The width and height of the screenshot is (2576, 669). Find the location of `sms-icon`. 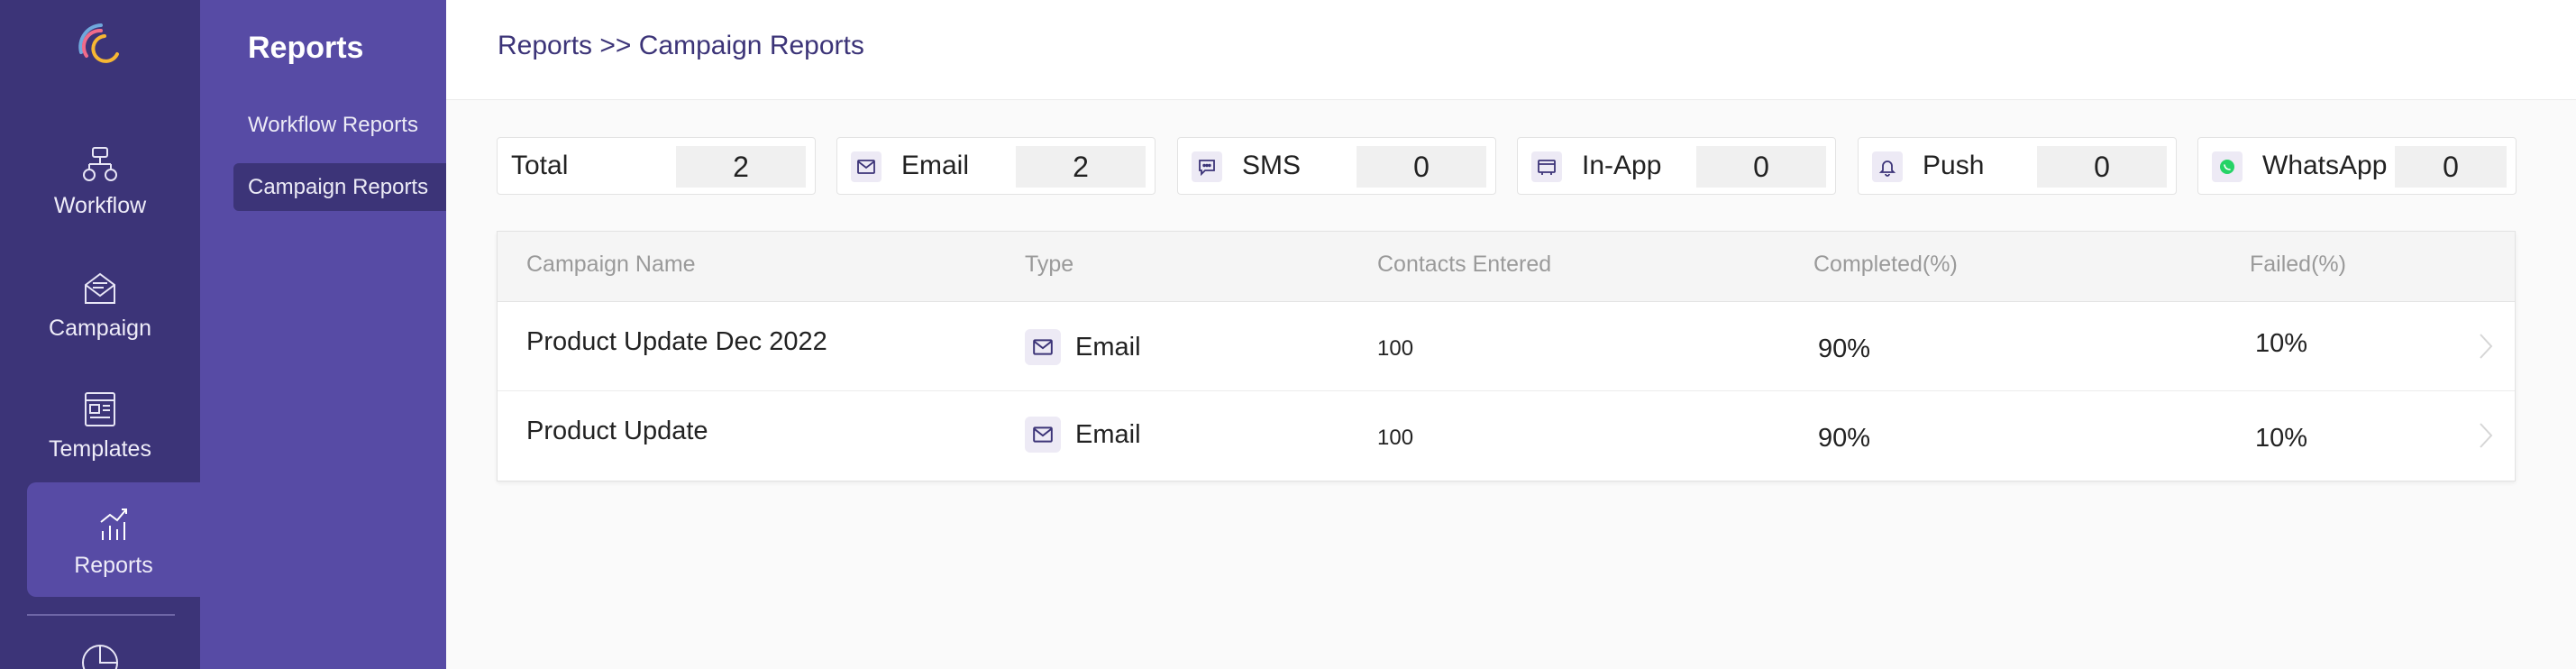

sms-icon is located at coordinates (1207, 166).